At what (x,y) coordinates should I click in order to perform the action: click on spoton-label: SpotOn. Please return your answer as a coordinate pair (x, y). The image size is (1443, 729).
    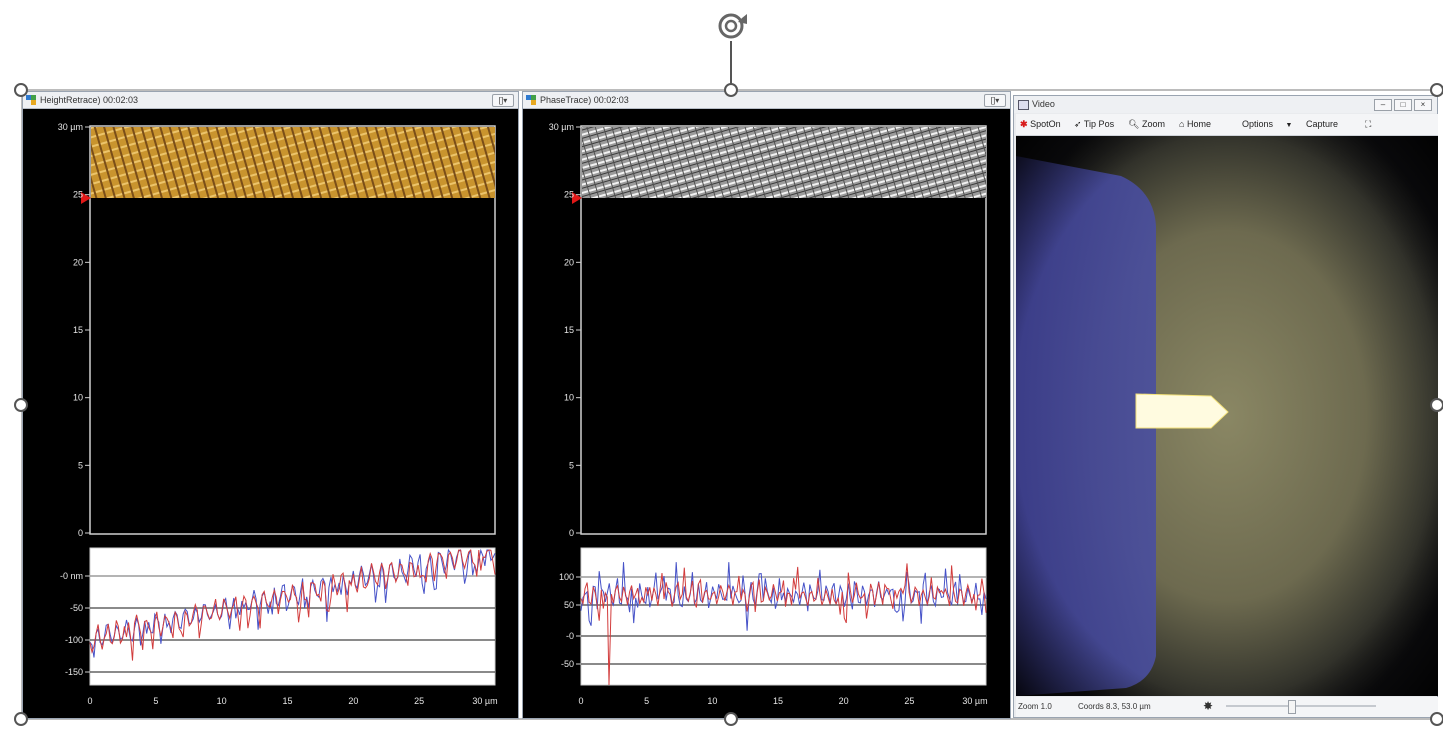
    Looking at the image, I should click on (1045, 124).